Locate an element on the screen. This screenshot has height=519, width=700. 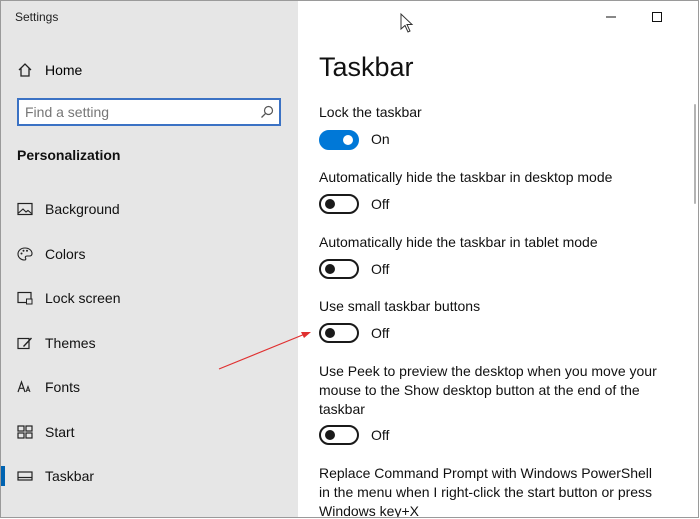
toggle-lock-taskbar is located at coordinates (339, 140).